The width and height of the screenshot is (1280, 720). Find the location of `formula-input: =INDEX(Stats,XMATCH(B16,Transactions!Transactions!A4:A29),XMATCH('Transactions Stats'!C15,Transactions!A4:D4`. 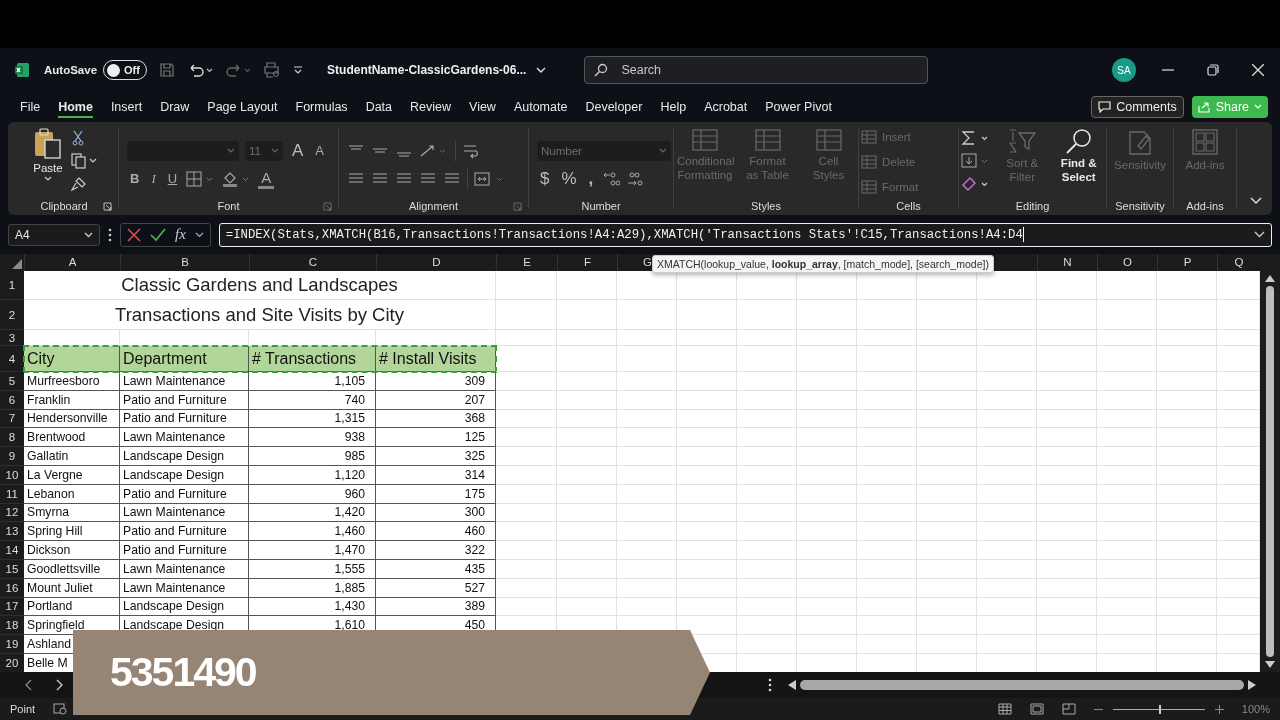

formula-input: =INDEX(Stats,XMATCH(B16,Transactions!Transactions!A4:A29),XMATCH('Transactions Stats'!C15,Transactions!A4:D4 is located at coordinates (745, 234).